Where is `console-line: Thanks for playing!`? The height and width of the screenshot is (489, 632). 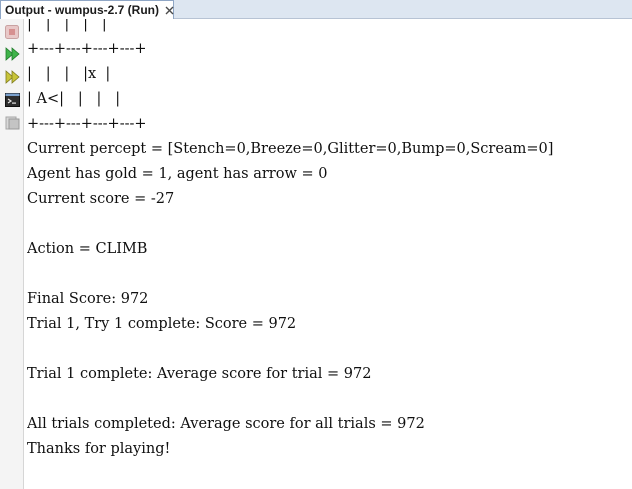 console-line: Thanks for playing! is located at coordinates (99, 449).